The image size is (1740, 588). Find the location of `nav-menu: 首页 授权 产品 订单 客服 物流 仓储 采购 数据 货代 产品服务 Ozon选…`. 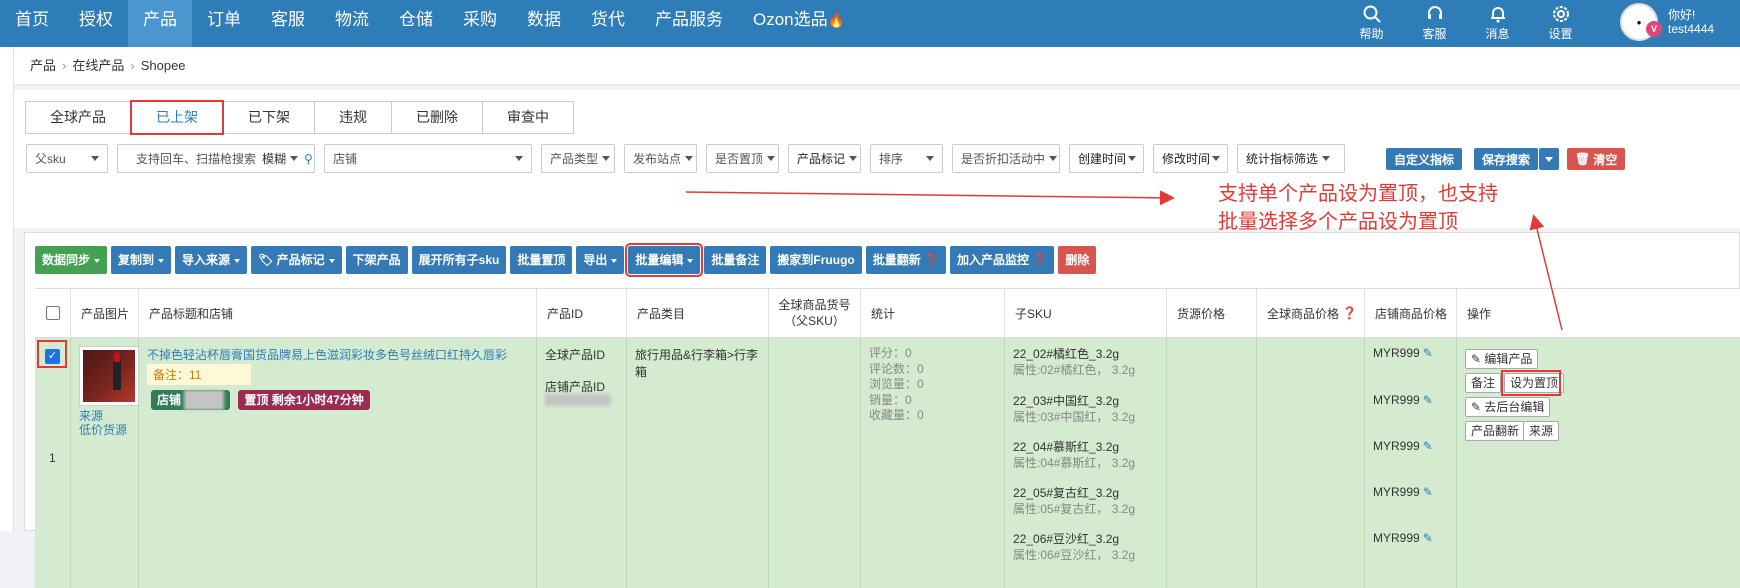

nav-menu: 首页 授权 产品 订单 客服 物流 仓储 采购 数据 货代 产品服务 Ozon选… is located at coordinates (430, 23).